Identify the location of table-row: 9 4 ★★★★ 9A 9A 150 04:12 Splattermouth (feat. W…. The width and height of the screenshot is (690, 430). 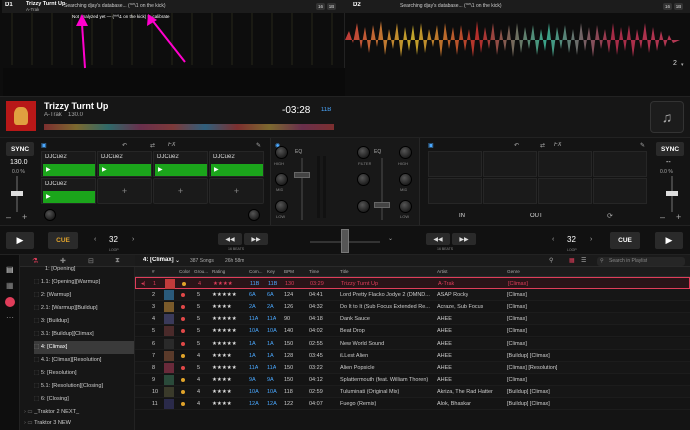
(412, 379).